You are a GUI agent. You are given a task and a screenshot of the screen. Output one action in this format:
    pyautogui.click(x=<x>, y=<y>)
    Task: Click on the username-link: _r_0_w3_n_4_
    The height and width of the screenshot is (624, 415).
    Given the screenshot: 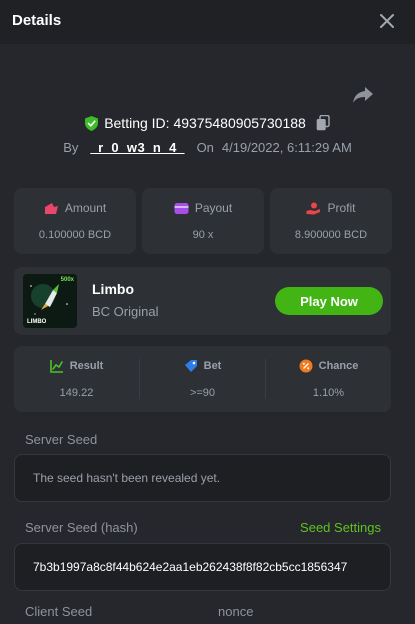 What is the action you would take?
    pyautogui.click(x=137, y=147)
    